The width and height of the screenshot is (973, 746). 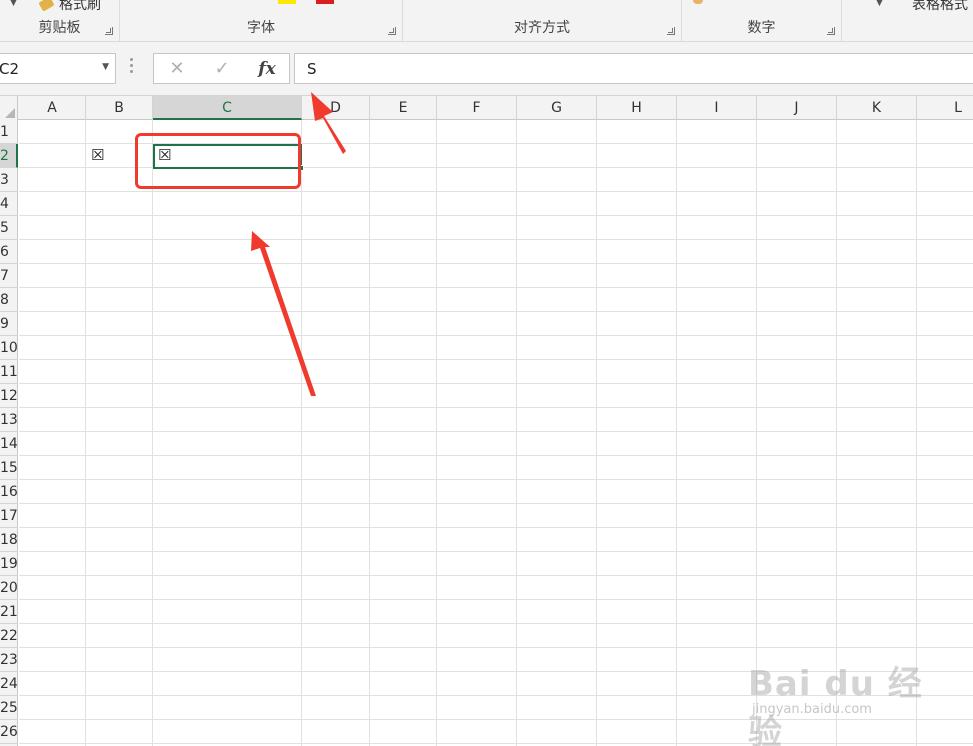 What do you see at coordinates (9, 180) in the screenshot?
I see `row-header-3: 3` at bounding box center [9, 180].